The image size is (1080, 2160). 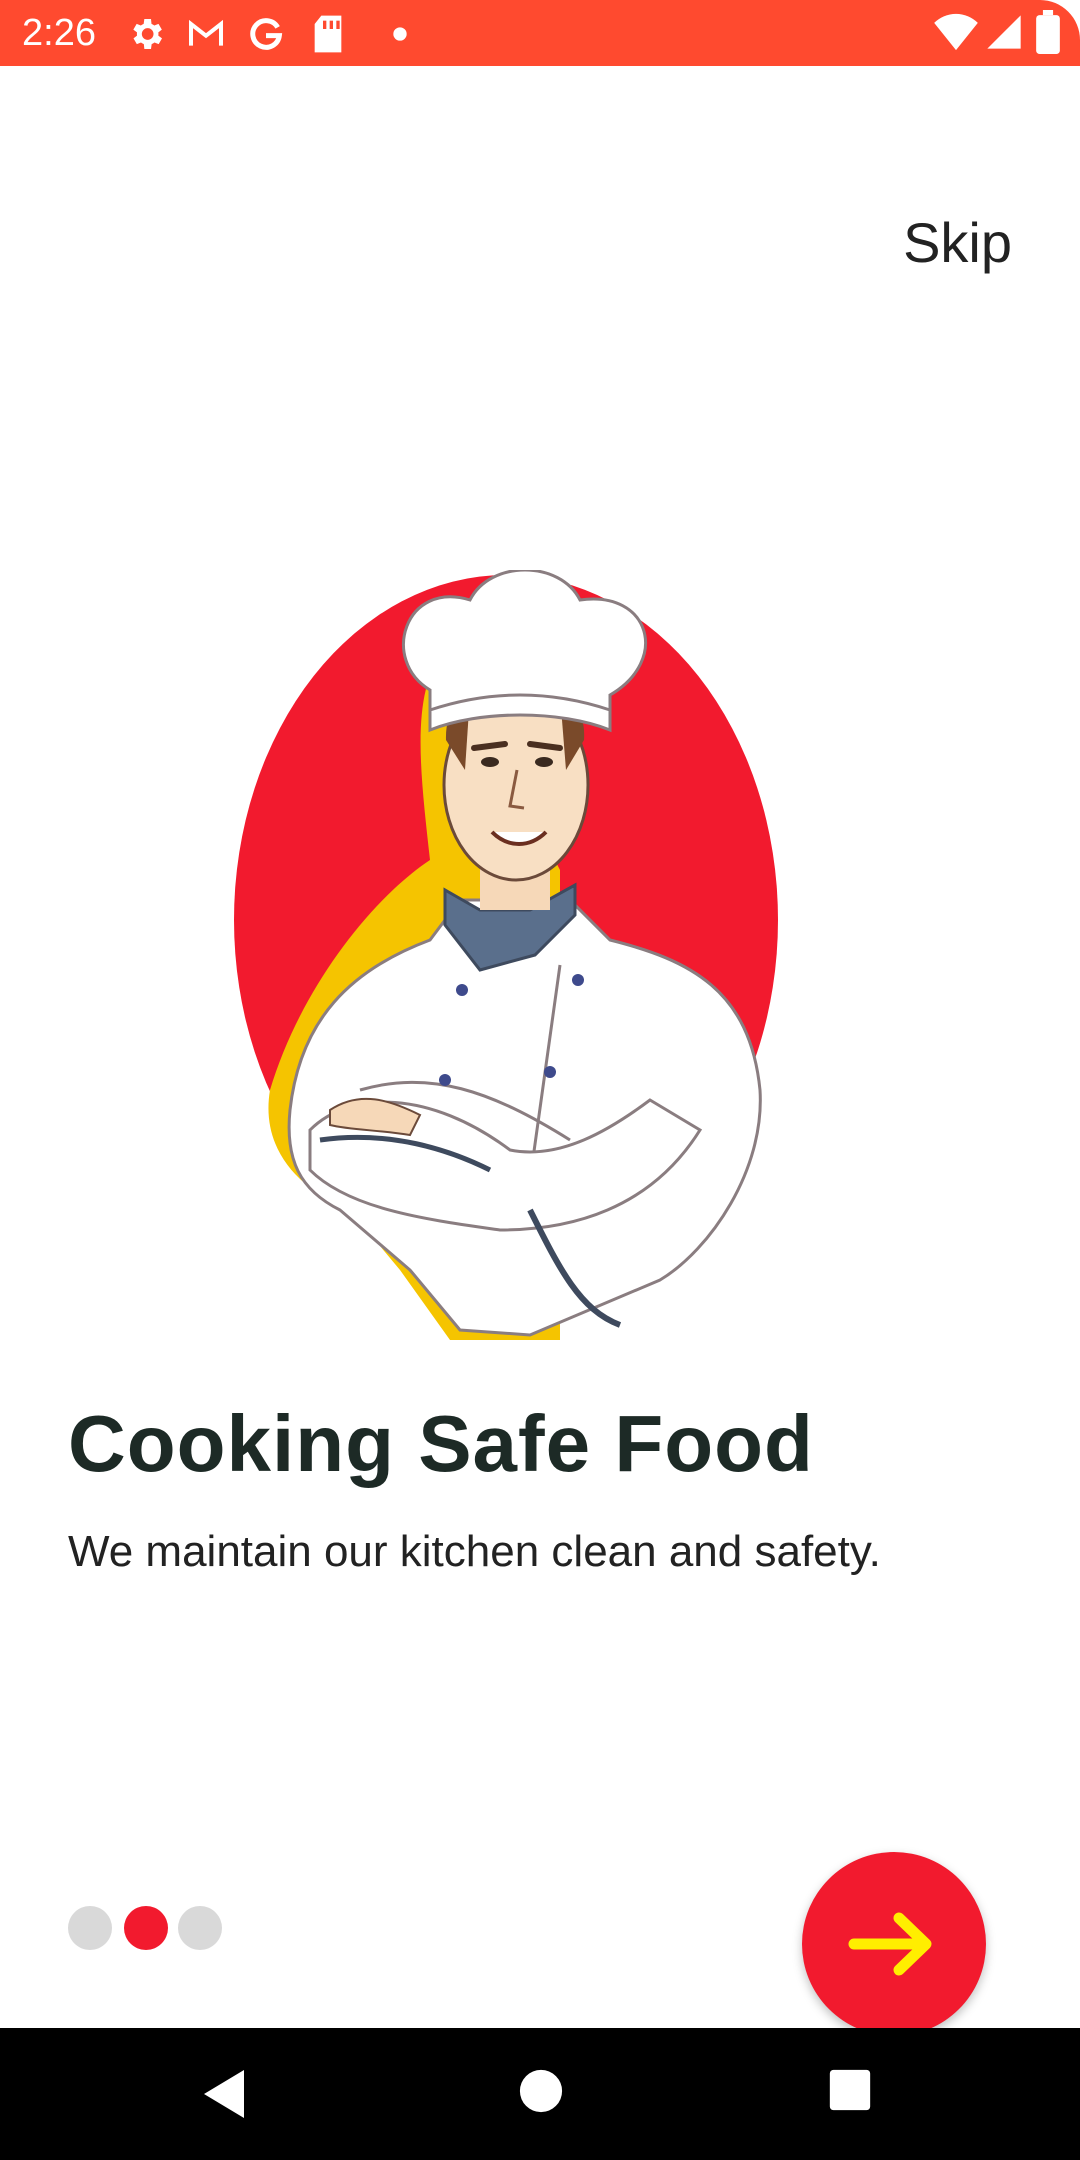 I want to click on gear-icon, so click(x=146, y=34).